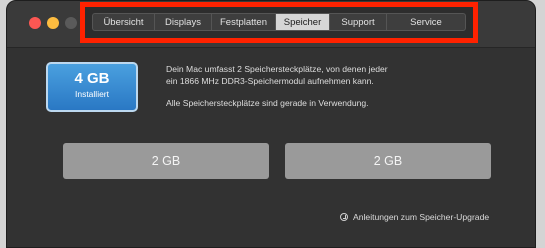 This screenshot has height=248, width=545. Describe the element at coordinates (244, 22) in the screenshot. I see `tab-storage: Festplatten` at that location.